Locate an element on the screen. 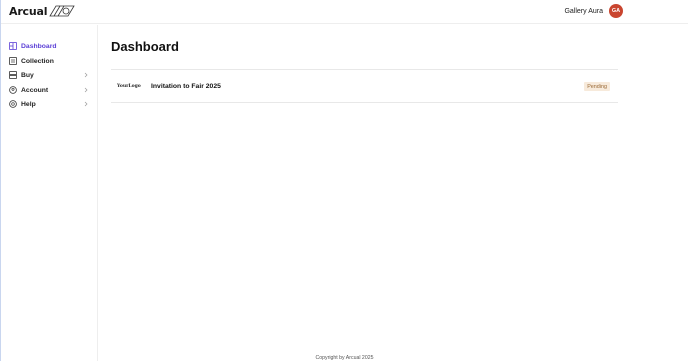 This screenshot has height=361, width=688. list-item: YourLogo Invitation to Fair 2025 Pending is located at coordinates (364, 86).